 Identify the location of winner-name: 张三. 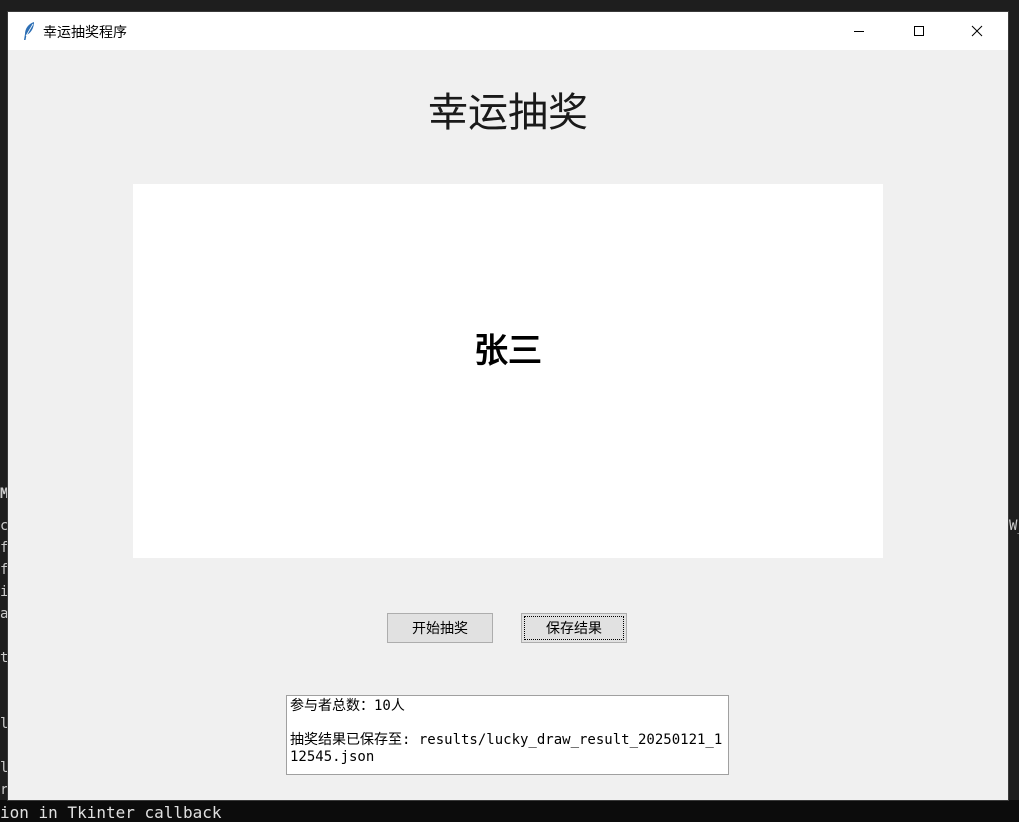
(508, 351).